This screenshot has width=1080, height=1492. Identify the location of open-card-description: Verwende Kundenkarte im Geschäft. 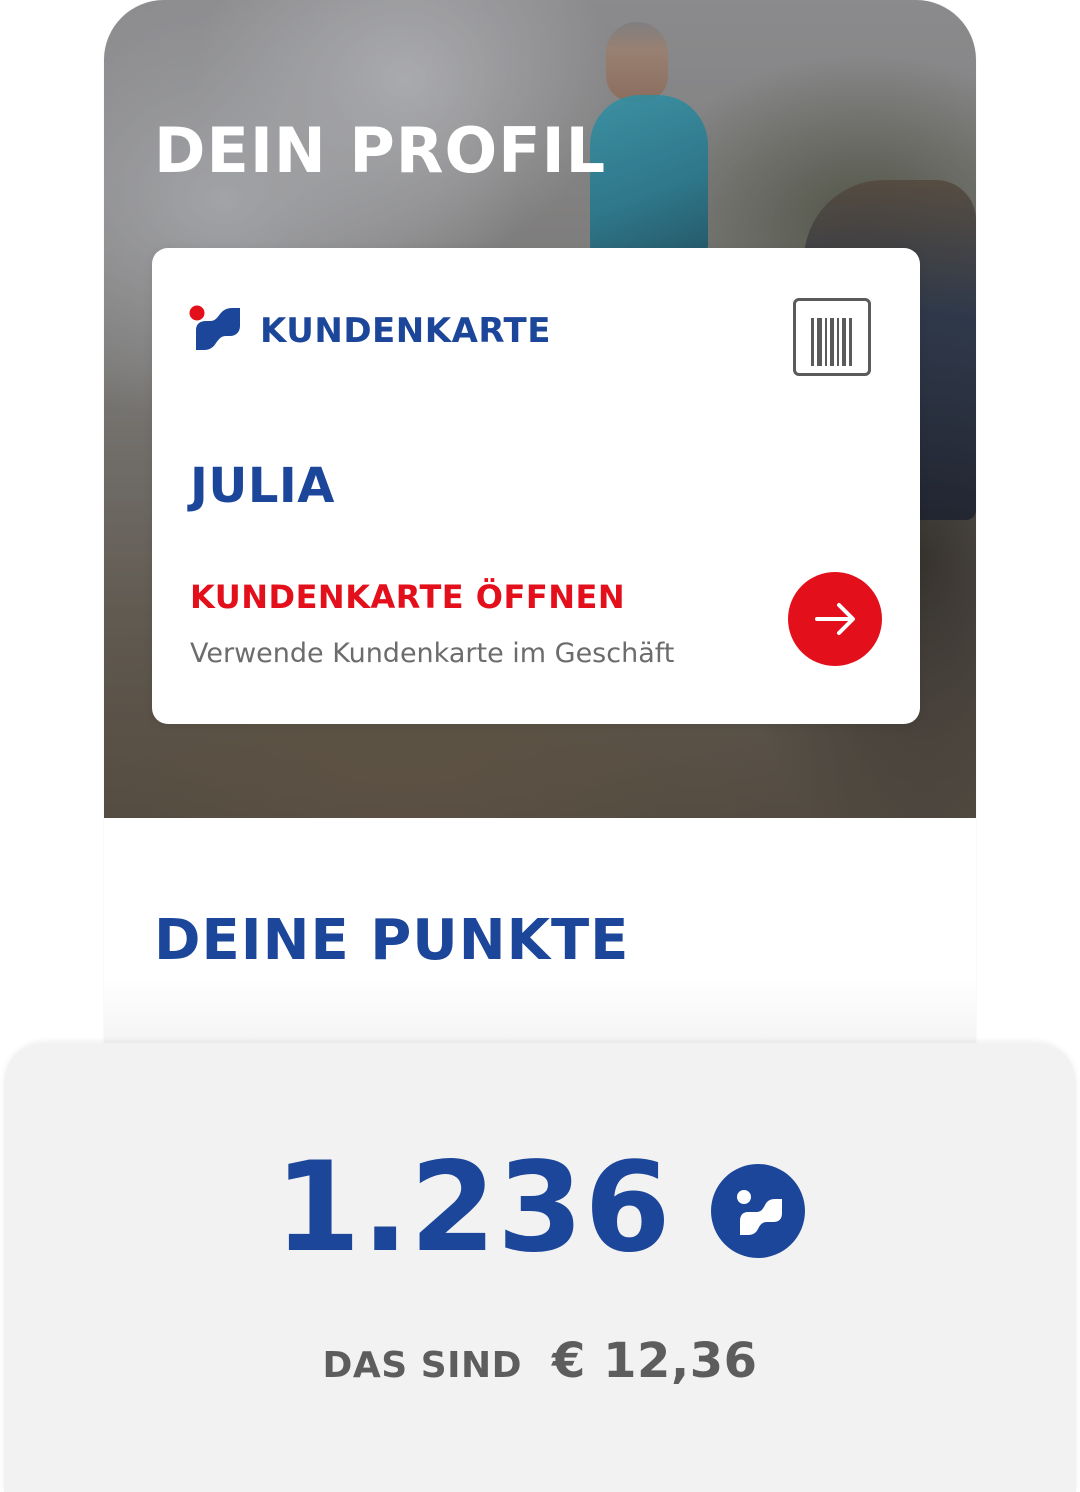
(432, 653).